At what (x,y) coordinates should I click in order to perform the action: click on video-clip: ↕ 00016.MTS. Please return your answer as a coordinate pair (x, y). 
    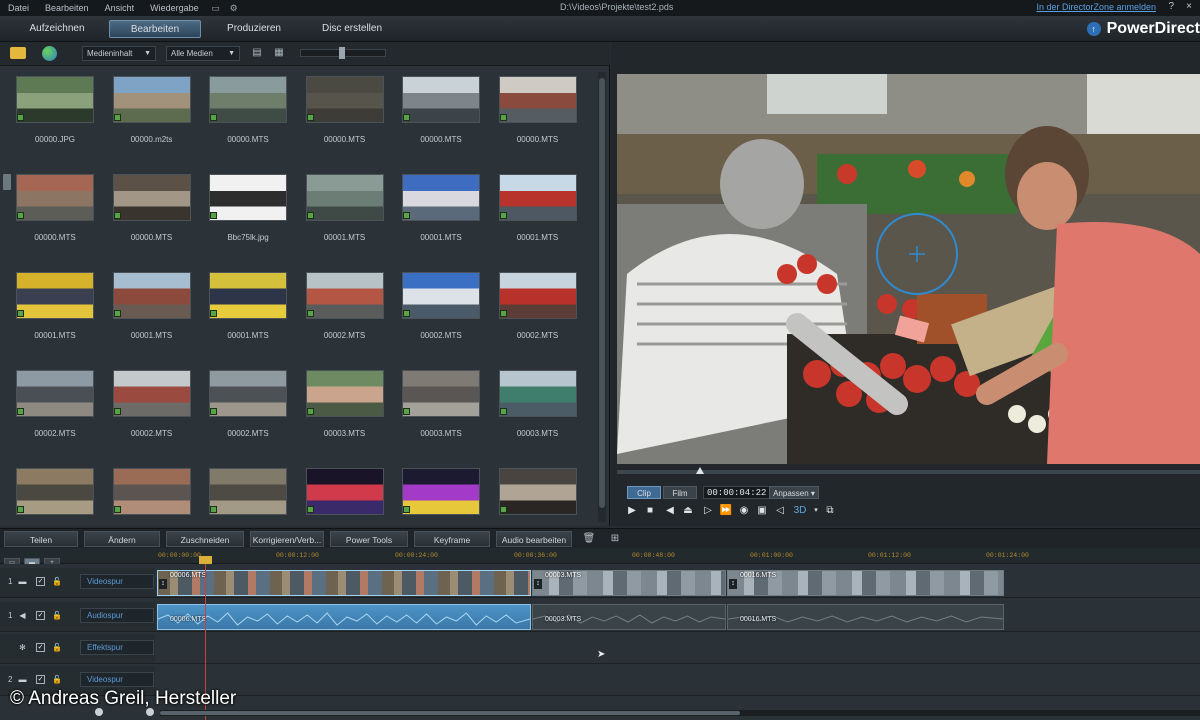
    Looking at the image, I should click on (865, 583).